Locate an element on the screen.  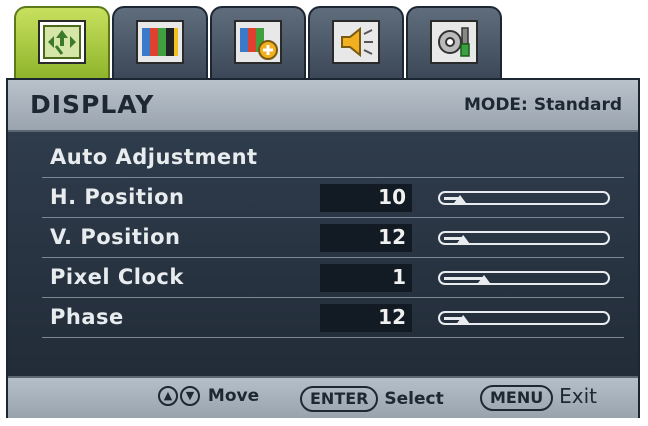
menu-item-label: Phase is located at coordinates (87, 317).